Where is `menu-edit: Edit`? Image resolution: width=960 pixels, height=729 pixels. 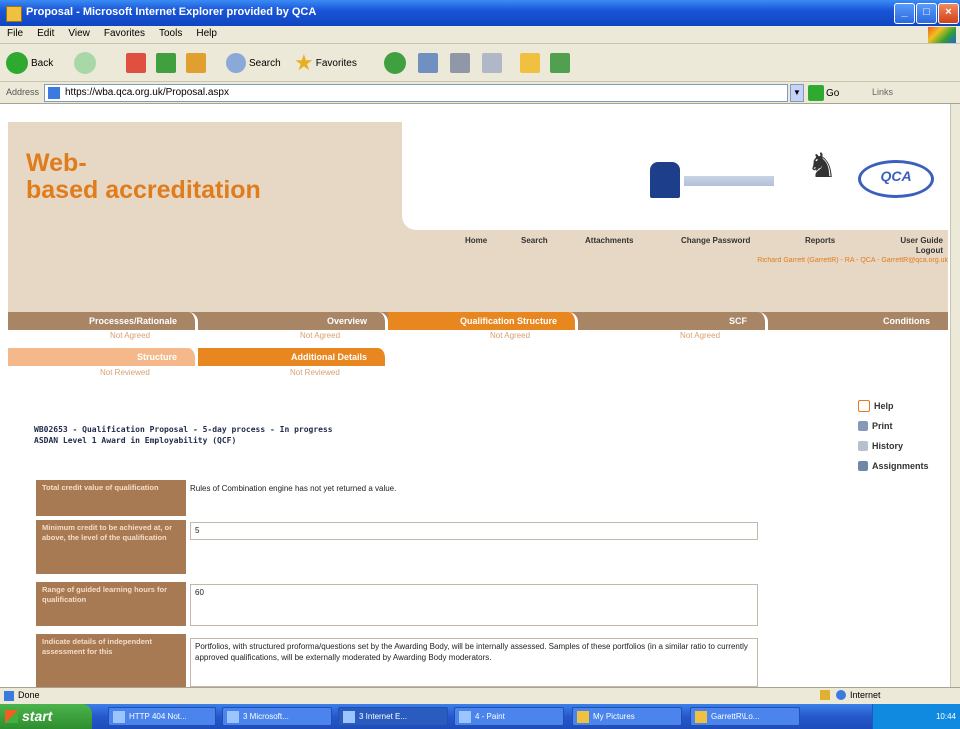 menu-edit: Edit is located at coordinates (45, 32).